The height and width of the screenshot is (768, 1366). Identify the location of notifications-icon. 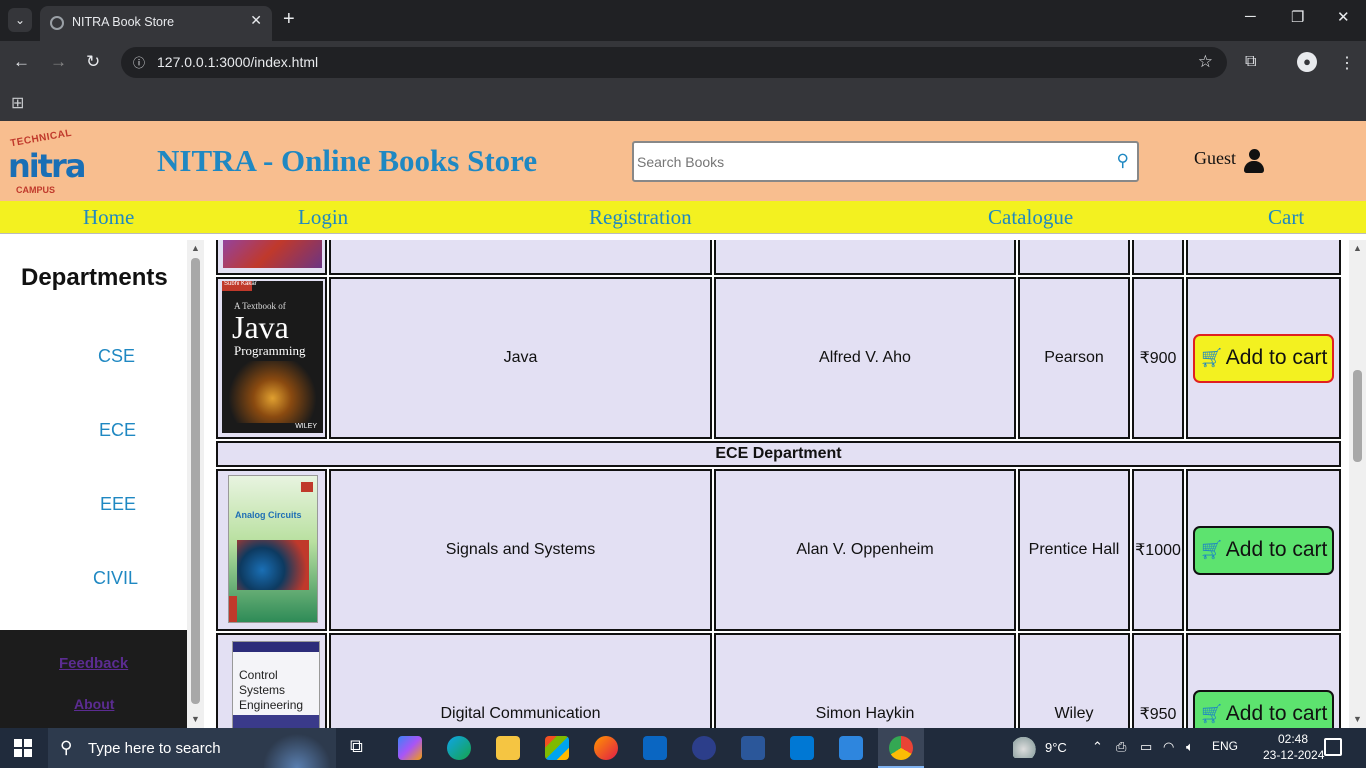
(1333, 747).